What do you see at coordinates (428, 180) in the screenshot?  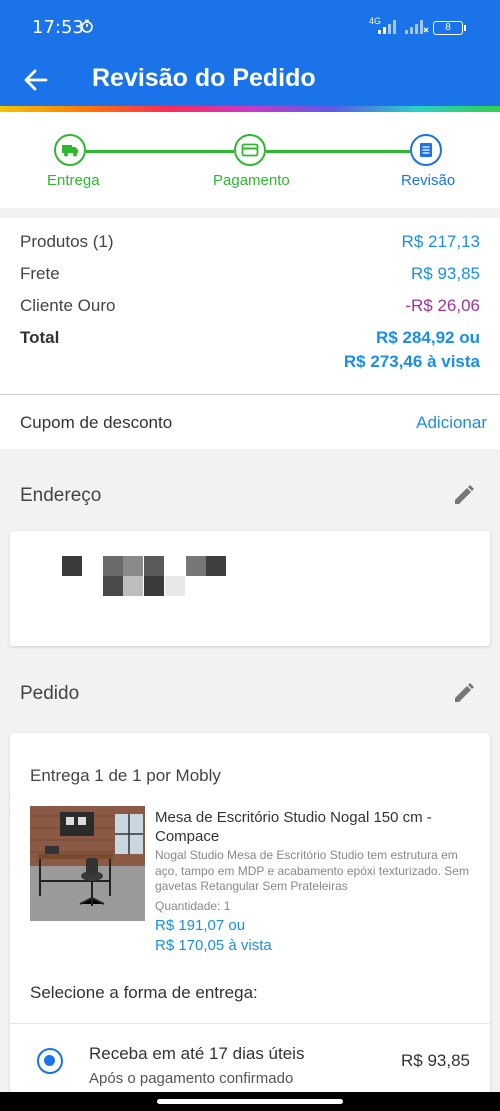 I see `step-label-revisao: Revisão` at bounding box center [428, 180].